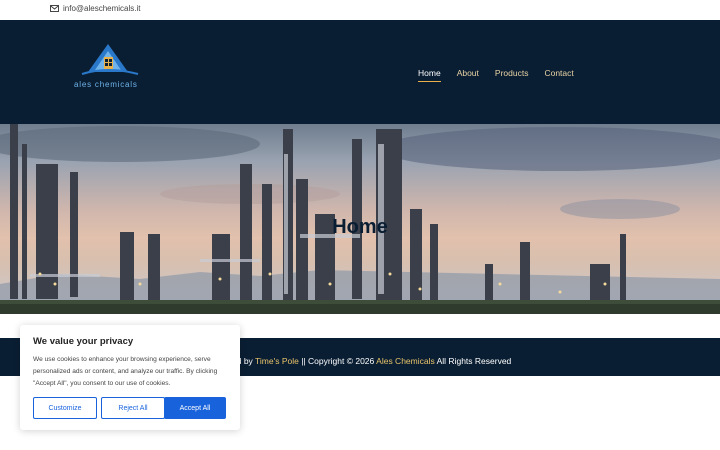  I want to click on accept-all-button: Accept All, so click(195, 408).